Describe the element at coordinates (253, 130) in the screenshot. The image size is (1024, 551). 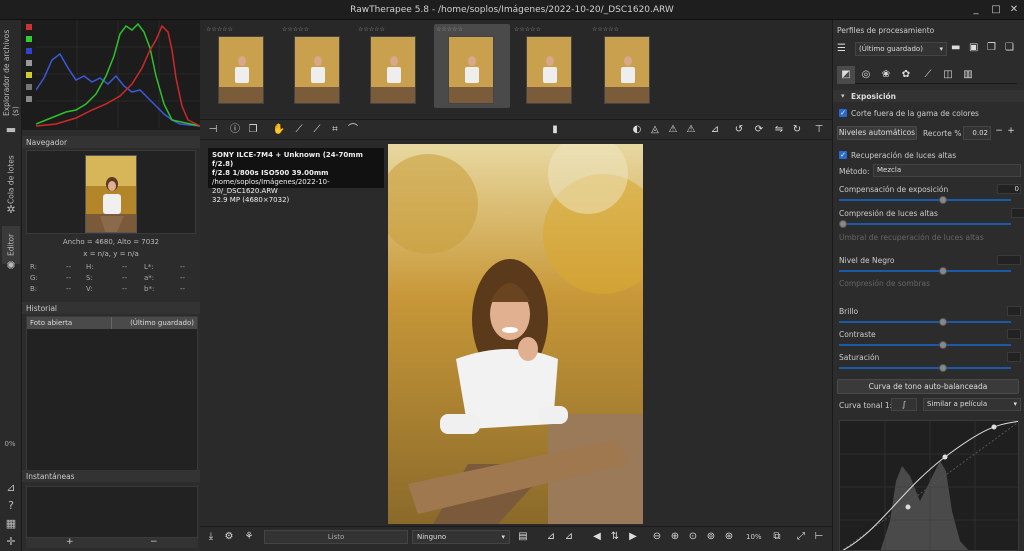
I see `before-after-icon: ❐` at that location.